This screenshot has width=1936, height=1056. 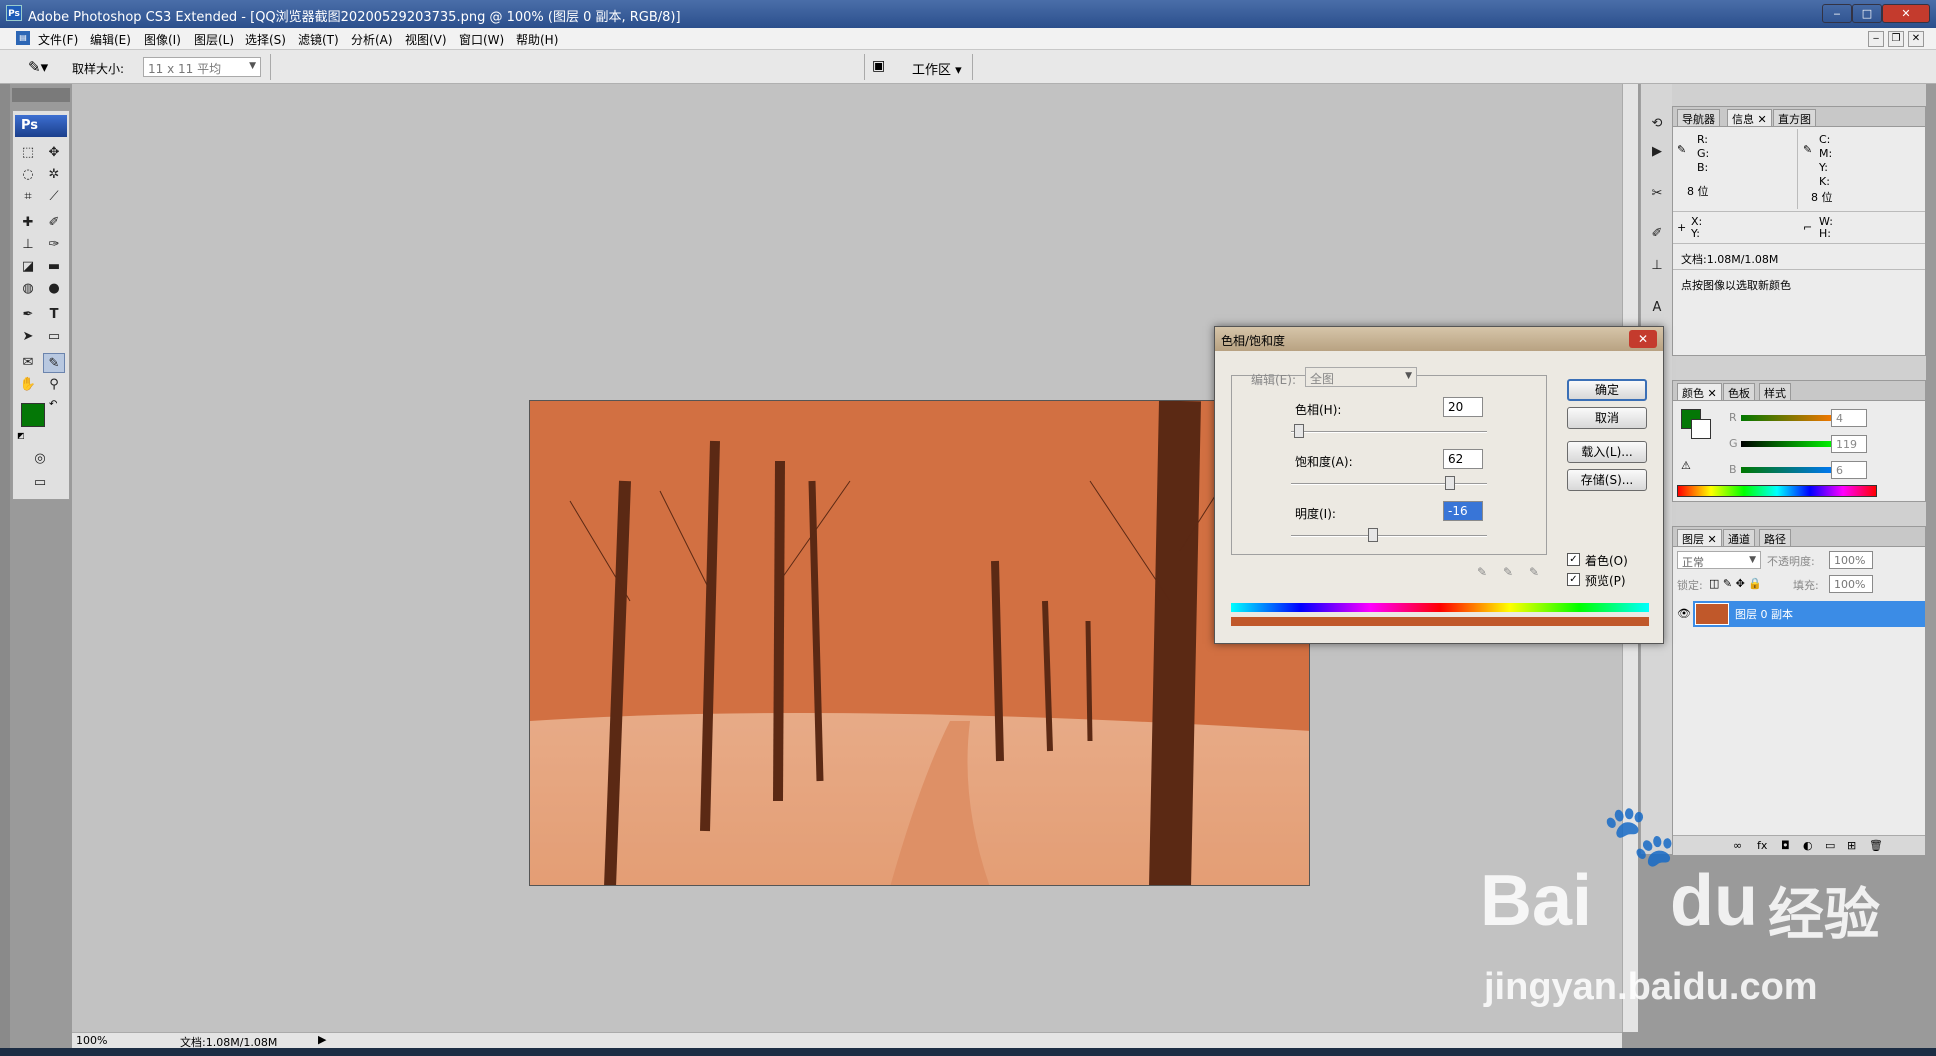 I want to click on brushes-panel-icon: ✐, so click(x=1657, y=234).